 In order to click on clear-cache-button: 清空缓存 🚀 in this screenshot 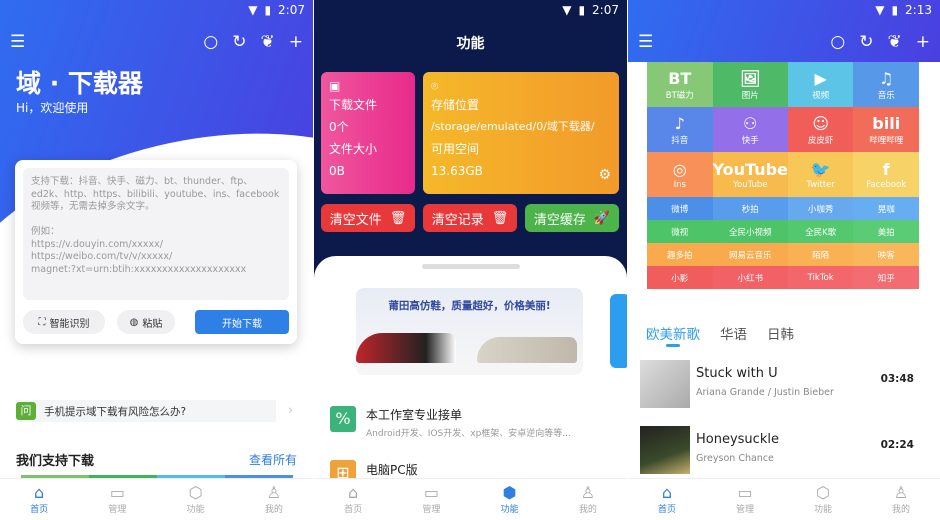, I will do `click(572, 218)`.